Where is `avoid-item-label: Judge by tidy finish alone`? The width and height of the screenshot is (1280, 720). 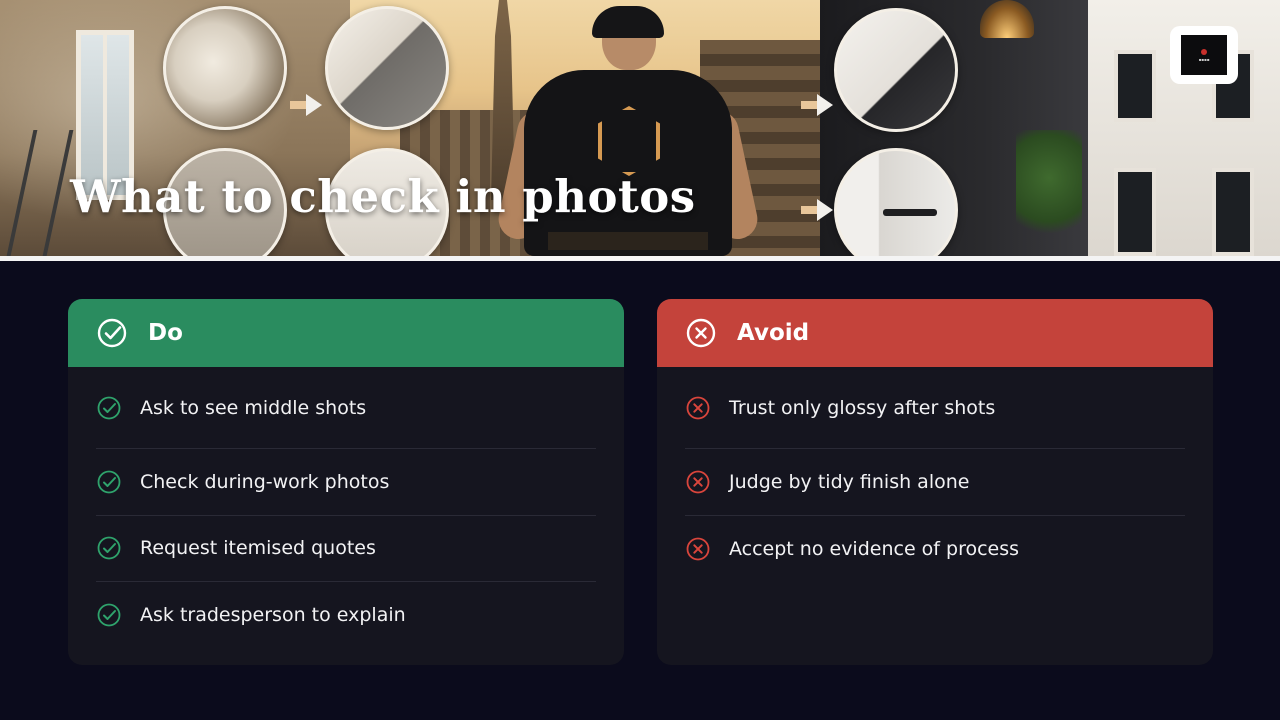
avoid-item-label: Judge by tidy finish alone is located at coordinates (849, 481).